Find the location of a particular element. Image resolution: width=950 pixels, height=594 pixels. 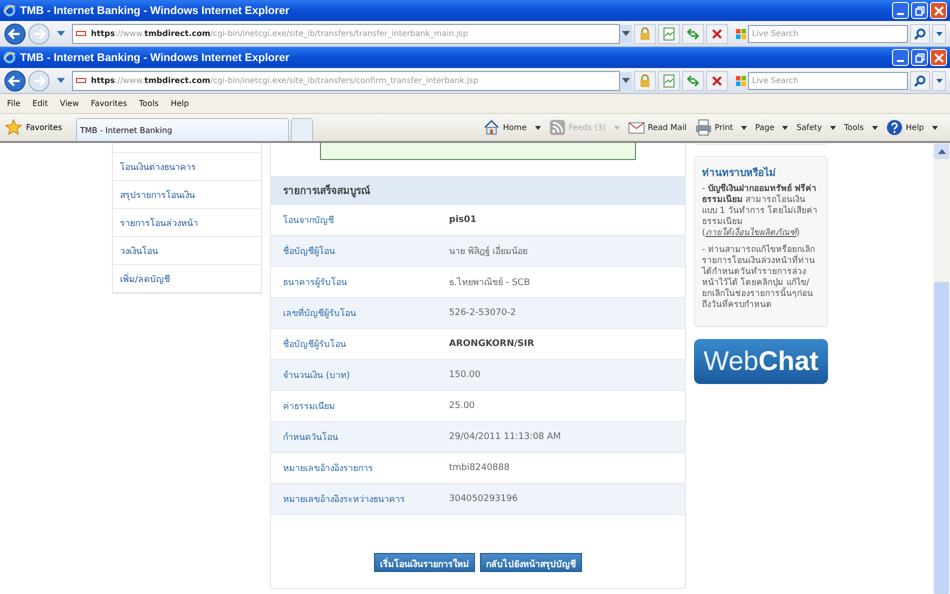

field-label: โอนจากบัญชี is located at coordinates (308, 220).